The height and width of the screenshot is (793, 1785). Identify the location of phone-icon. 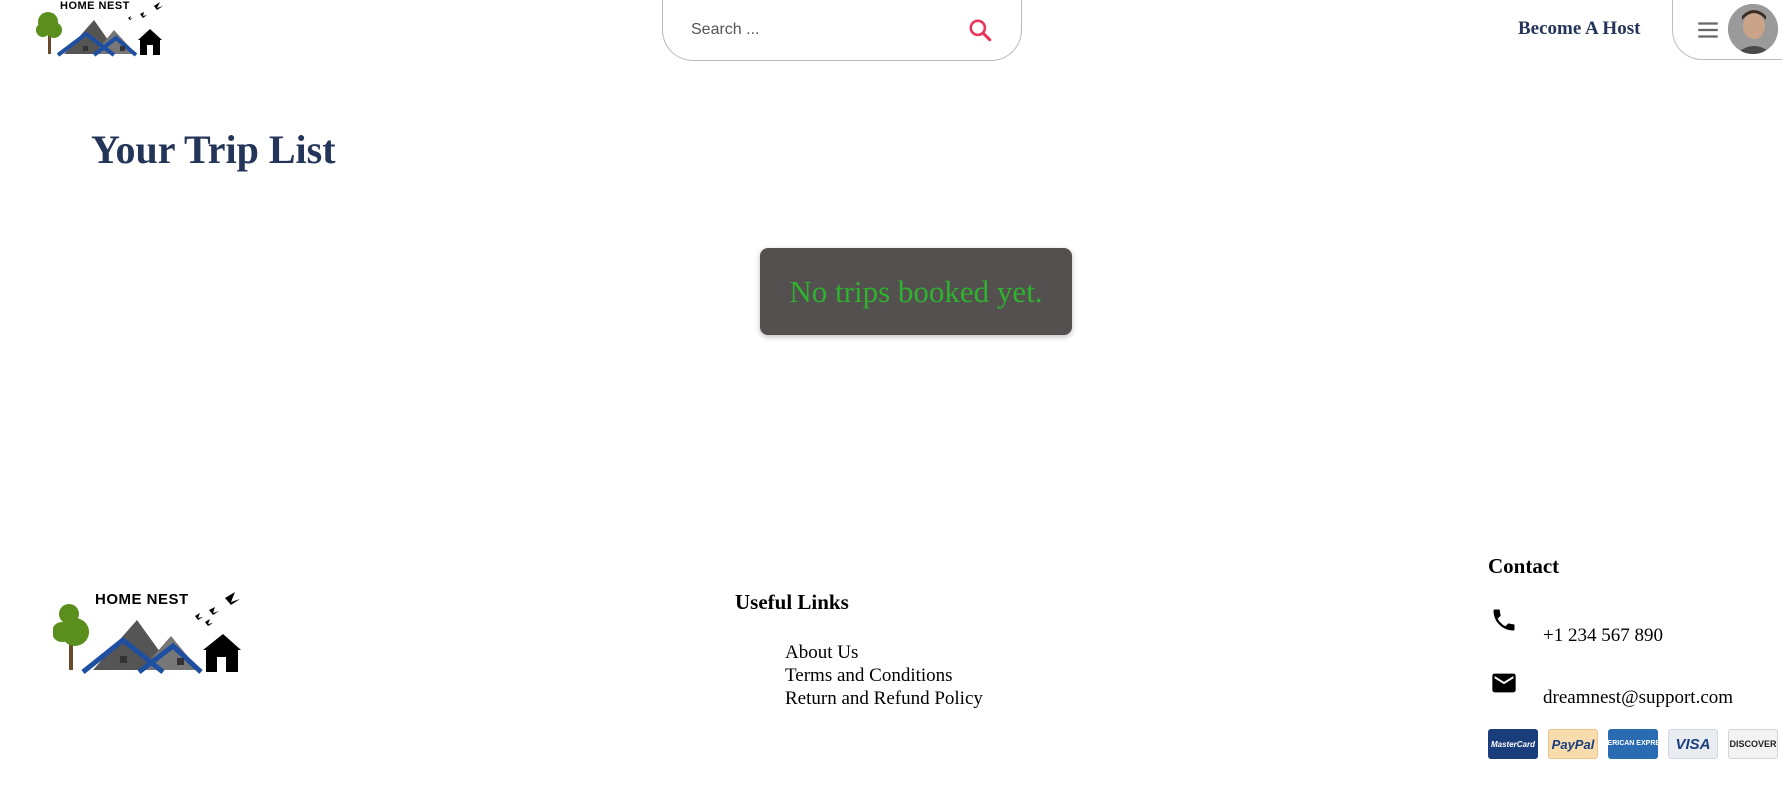
(1504, 620).